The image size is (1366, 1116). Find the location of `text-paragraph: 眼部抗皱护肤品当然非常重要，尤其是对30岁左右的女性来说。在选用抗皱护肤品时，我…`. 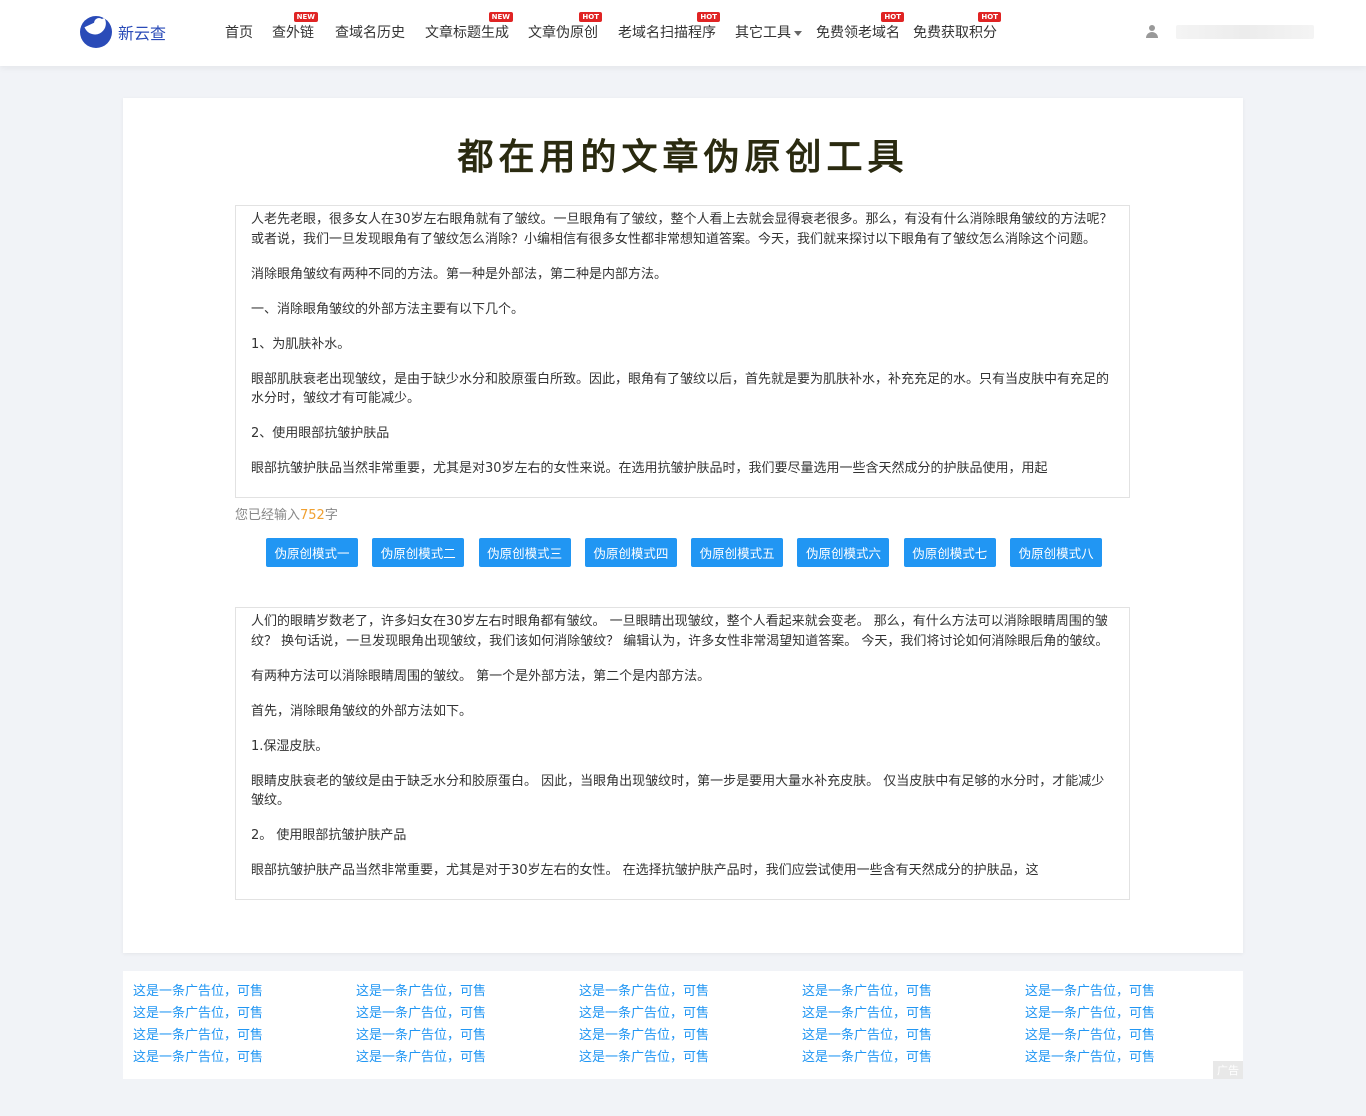

text-paragraph: 眼部抗皱护肤品当然非常重要，尤其是对30岁左右的女性来说。在选用抗皱护肤品时，我… is located at coordinates (649, 468).